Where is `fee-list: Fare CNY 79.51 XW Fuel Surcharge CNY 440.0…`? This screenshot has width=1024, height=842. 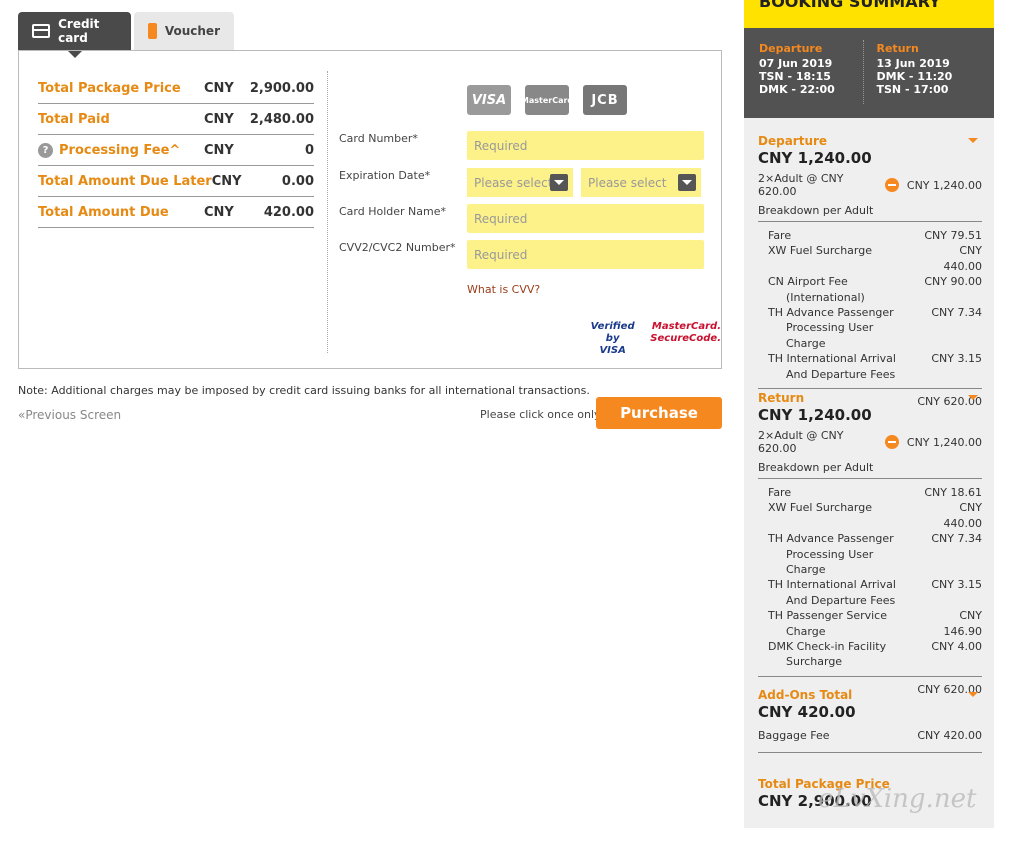
fee-list: Fare CNY 79.51 XW Fuel Surcharge CNY 440.0… is located at coordinates (870, 306).